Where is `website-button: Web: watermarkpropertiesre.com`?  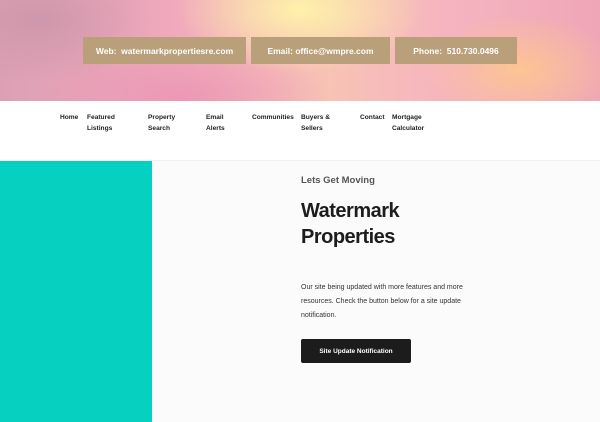 website-button: Web: watermarkpropertiesre.com is located at coordinates (164, 50).